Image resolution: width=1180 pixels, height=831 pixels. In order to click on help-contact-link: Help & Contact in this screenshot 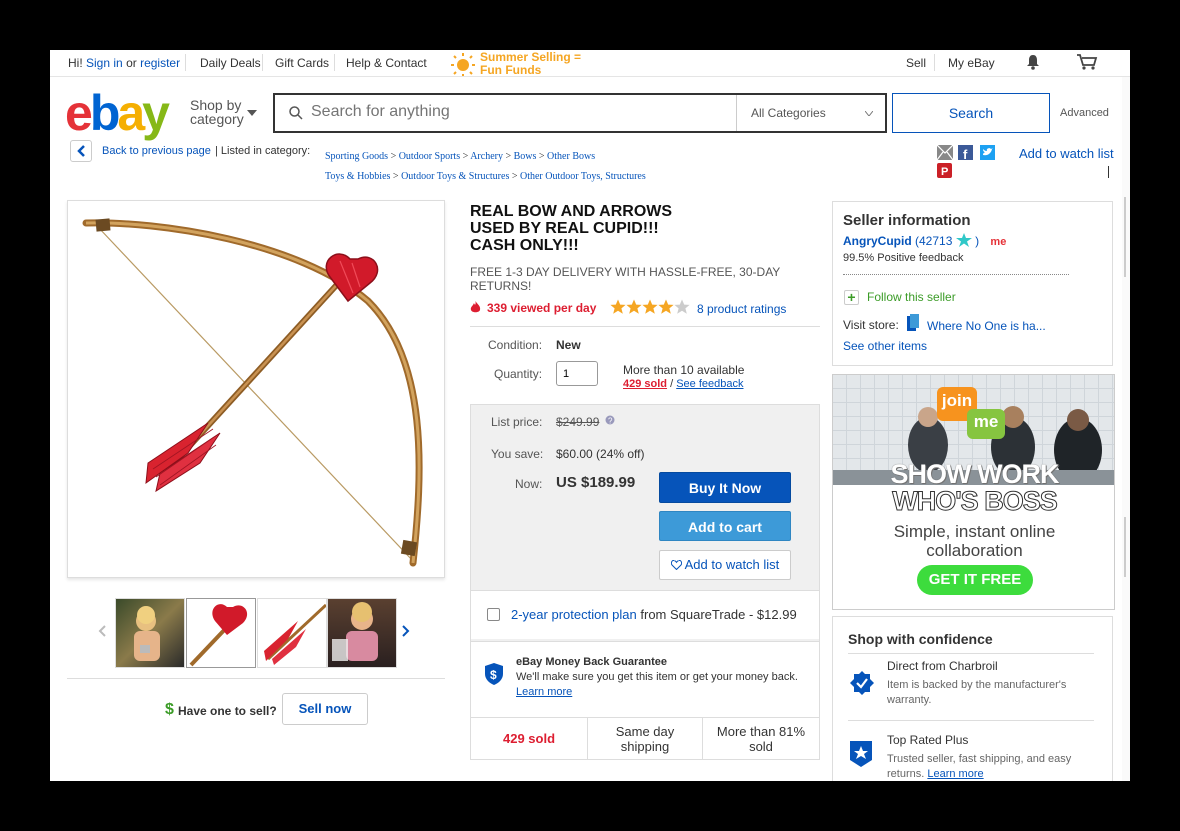, I will do `click(386, 63)`.